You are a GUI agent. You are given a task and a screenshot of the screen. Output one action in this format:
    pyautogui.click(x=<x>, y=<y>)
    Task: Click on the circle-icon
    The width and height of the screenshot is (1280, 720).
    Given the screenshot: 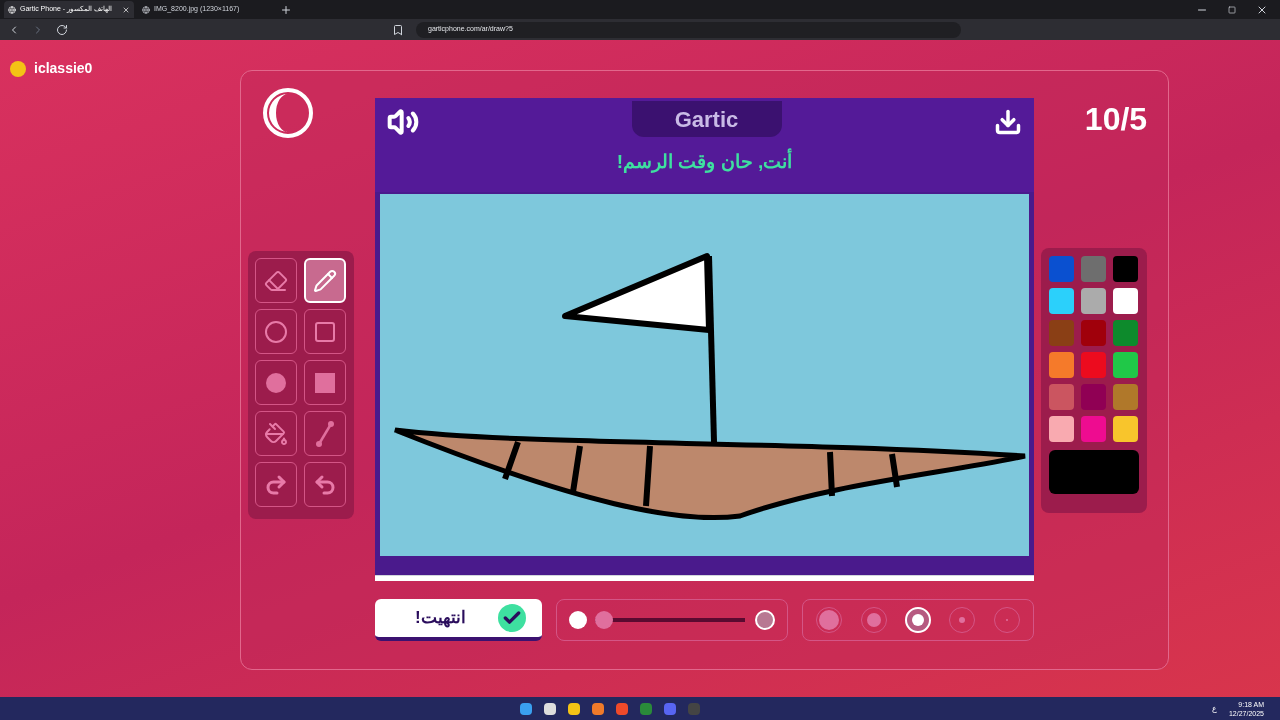 What is the action you would take?
    pyautogui.click(x=276, y=331)
    